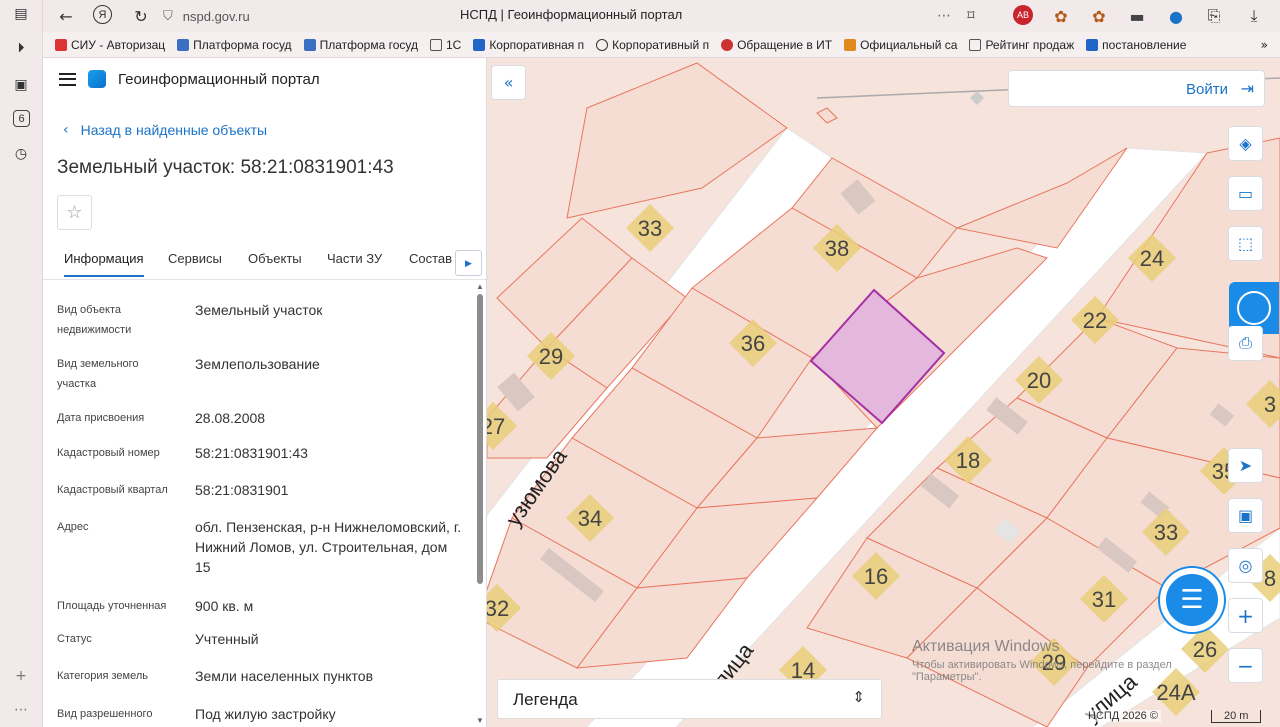  I want to click on house-number-label: 31, so click(1104, 599).